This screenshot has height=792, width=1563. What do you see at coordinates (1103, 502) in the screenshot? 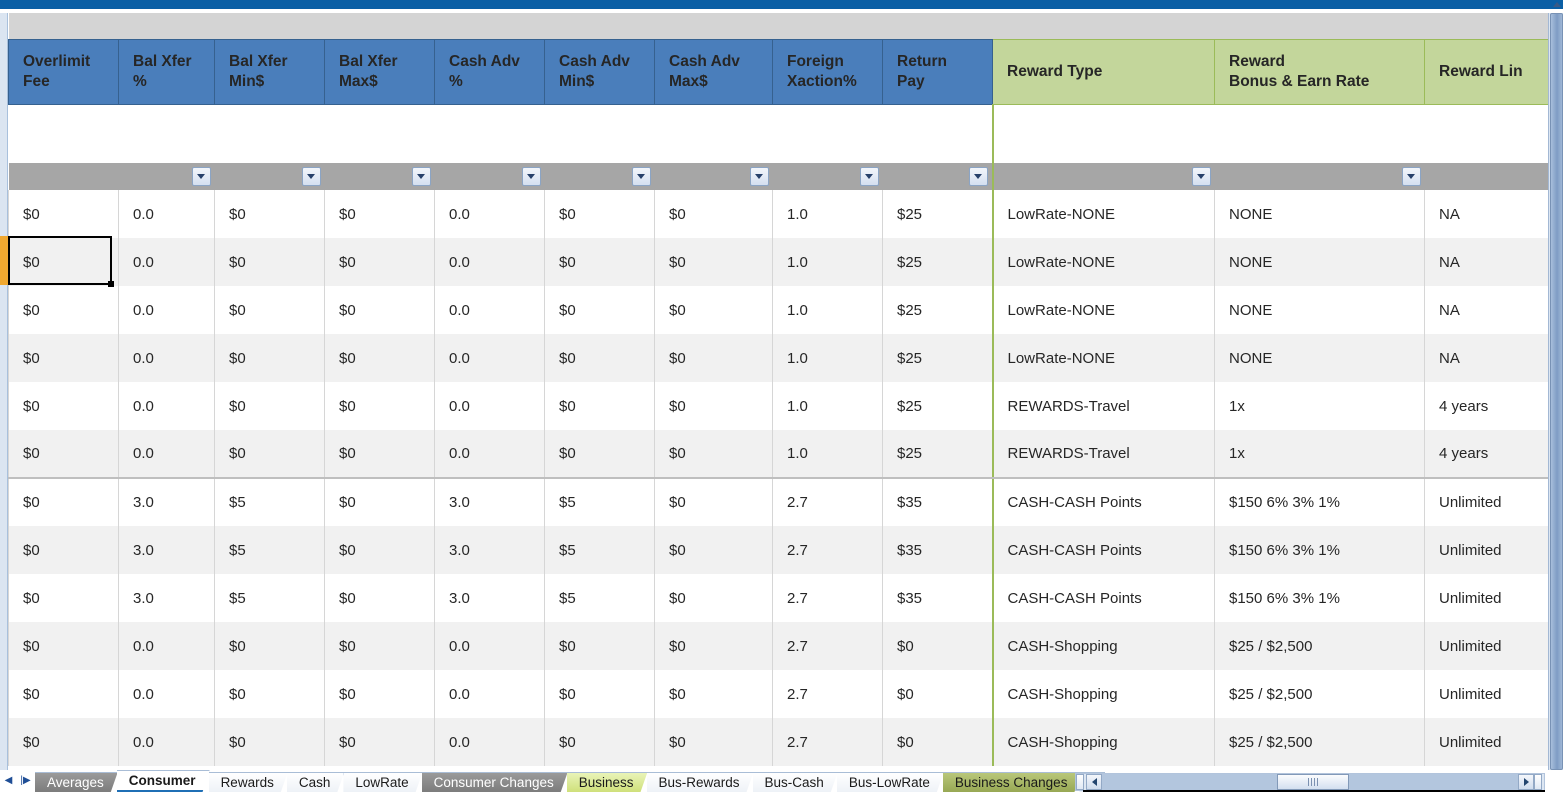
I see `cell-reward_type: CASH-CASH Points` at bounding box center [1103, 502].